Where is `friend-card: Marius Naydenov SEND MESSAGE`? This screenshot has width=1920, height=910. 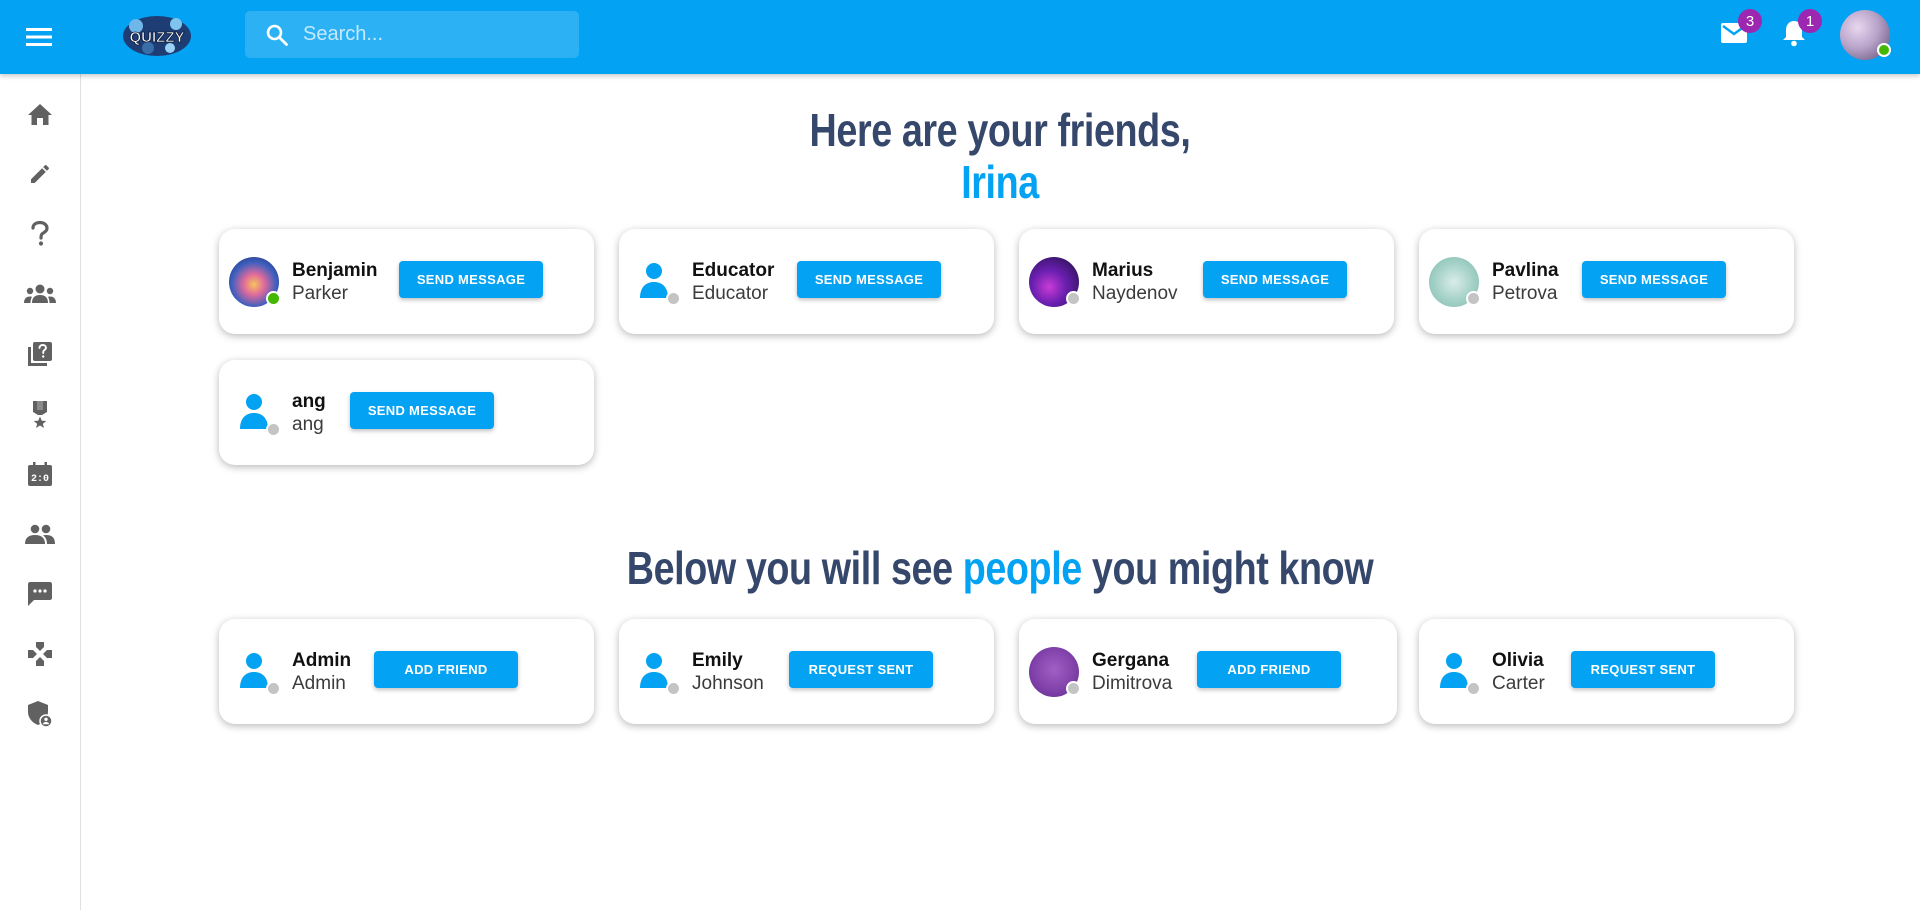
friend-card: Marius Naydenov SEND MESSAGE is located at coordinates (1206, 281).